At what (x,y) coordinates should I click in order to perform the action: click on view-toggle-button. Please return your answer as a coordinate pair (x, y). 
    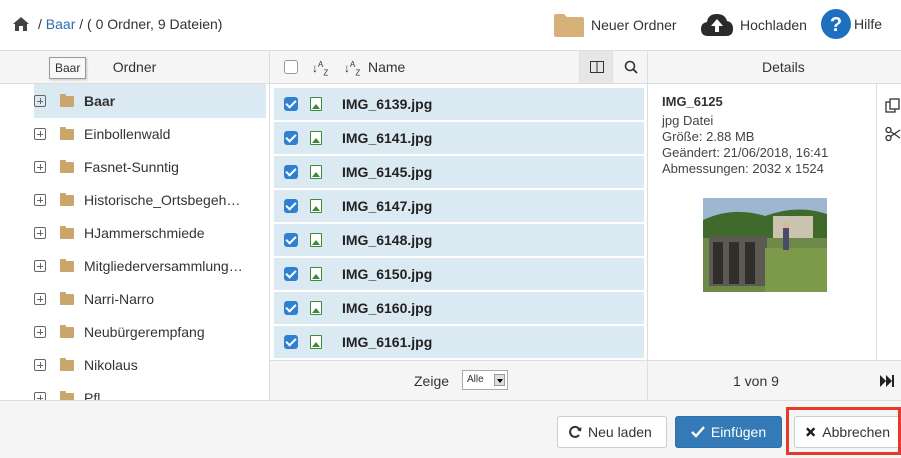
    Looking at the image, I should click on (596, 67).